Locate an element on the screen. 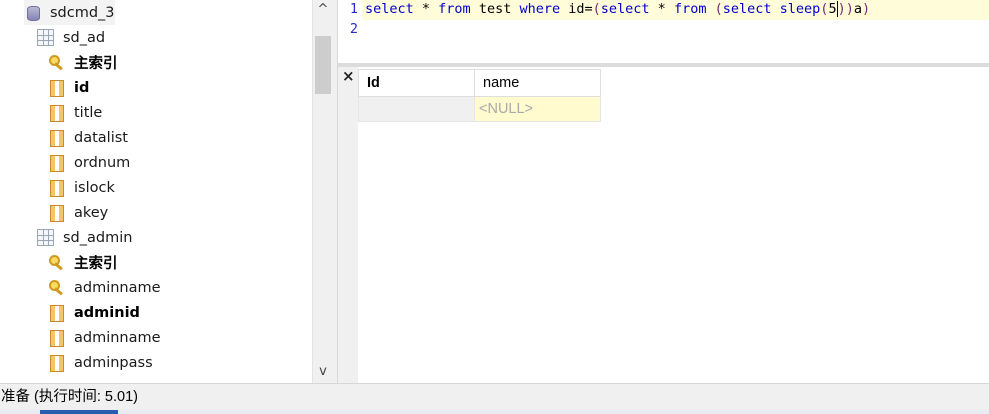 The image size is (989, 414). taskbar-strip is located at coordinates (494, 412).